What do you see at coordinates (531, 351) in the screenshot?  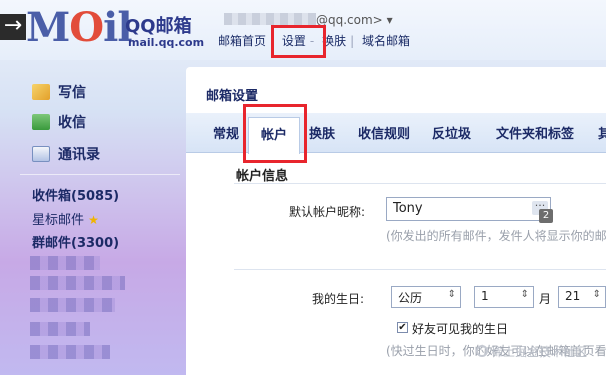 I see `watermark: 稀土掘金技术社区` at bounding box center [531, 351].